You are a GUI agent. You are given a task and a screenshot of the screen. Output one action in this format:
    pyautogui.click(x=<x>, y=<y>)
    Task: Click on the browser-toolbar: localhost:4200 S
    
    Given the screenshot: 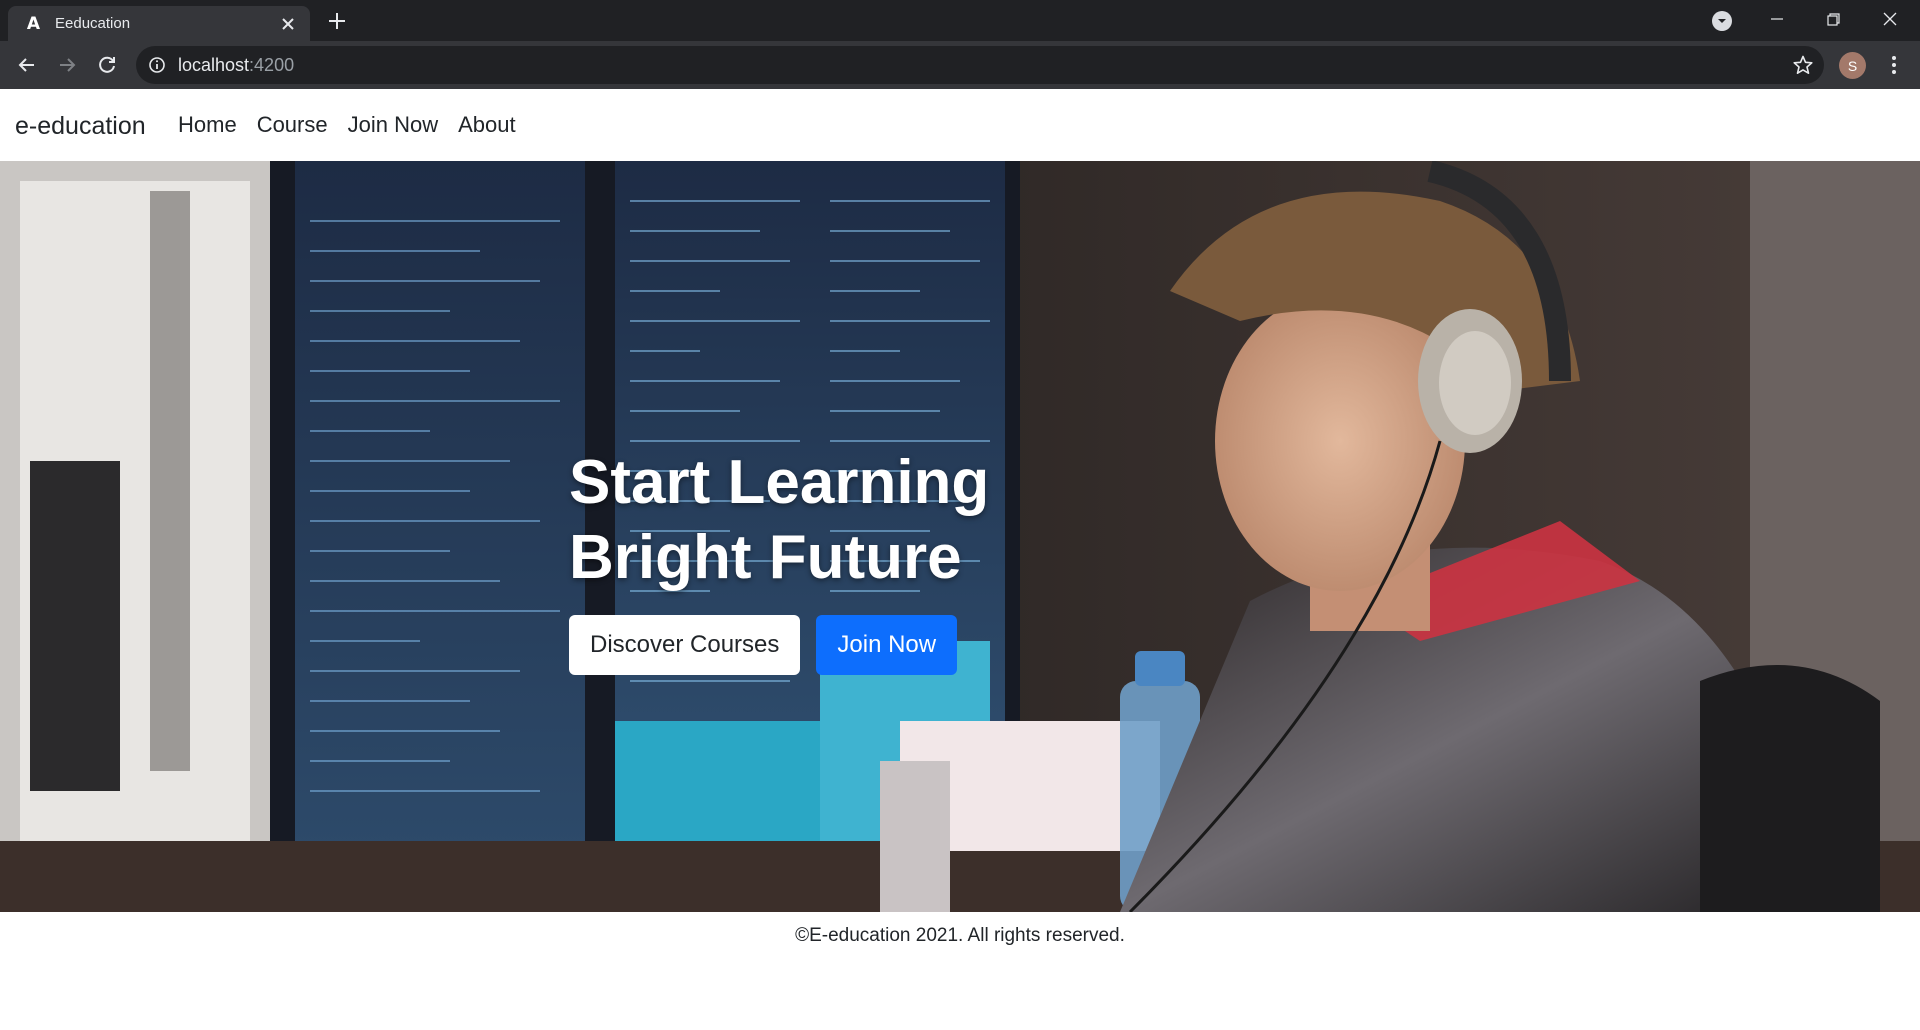 What is the action you would take?
    pyautogui.click(x=960, y=65)
    